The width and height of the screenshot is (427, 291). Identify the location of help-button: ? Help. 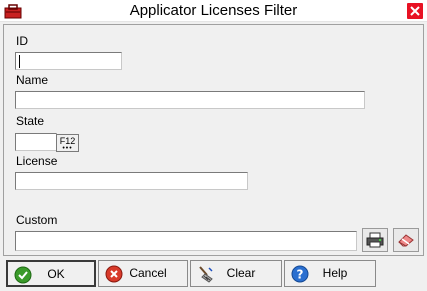
(330, 273).